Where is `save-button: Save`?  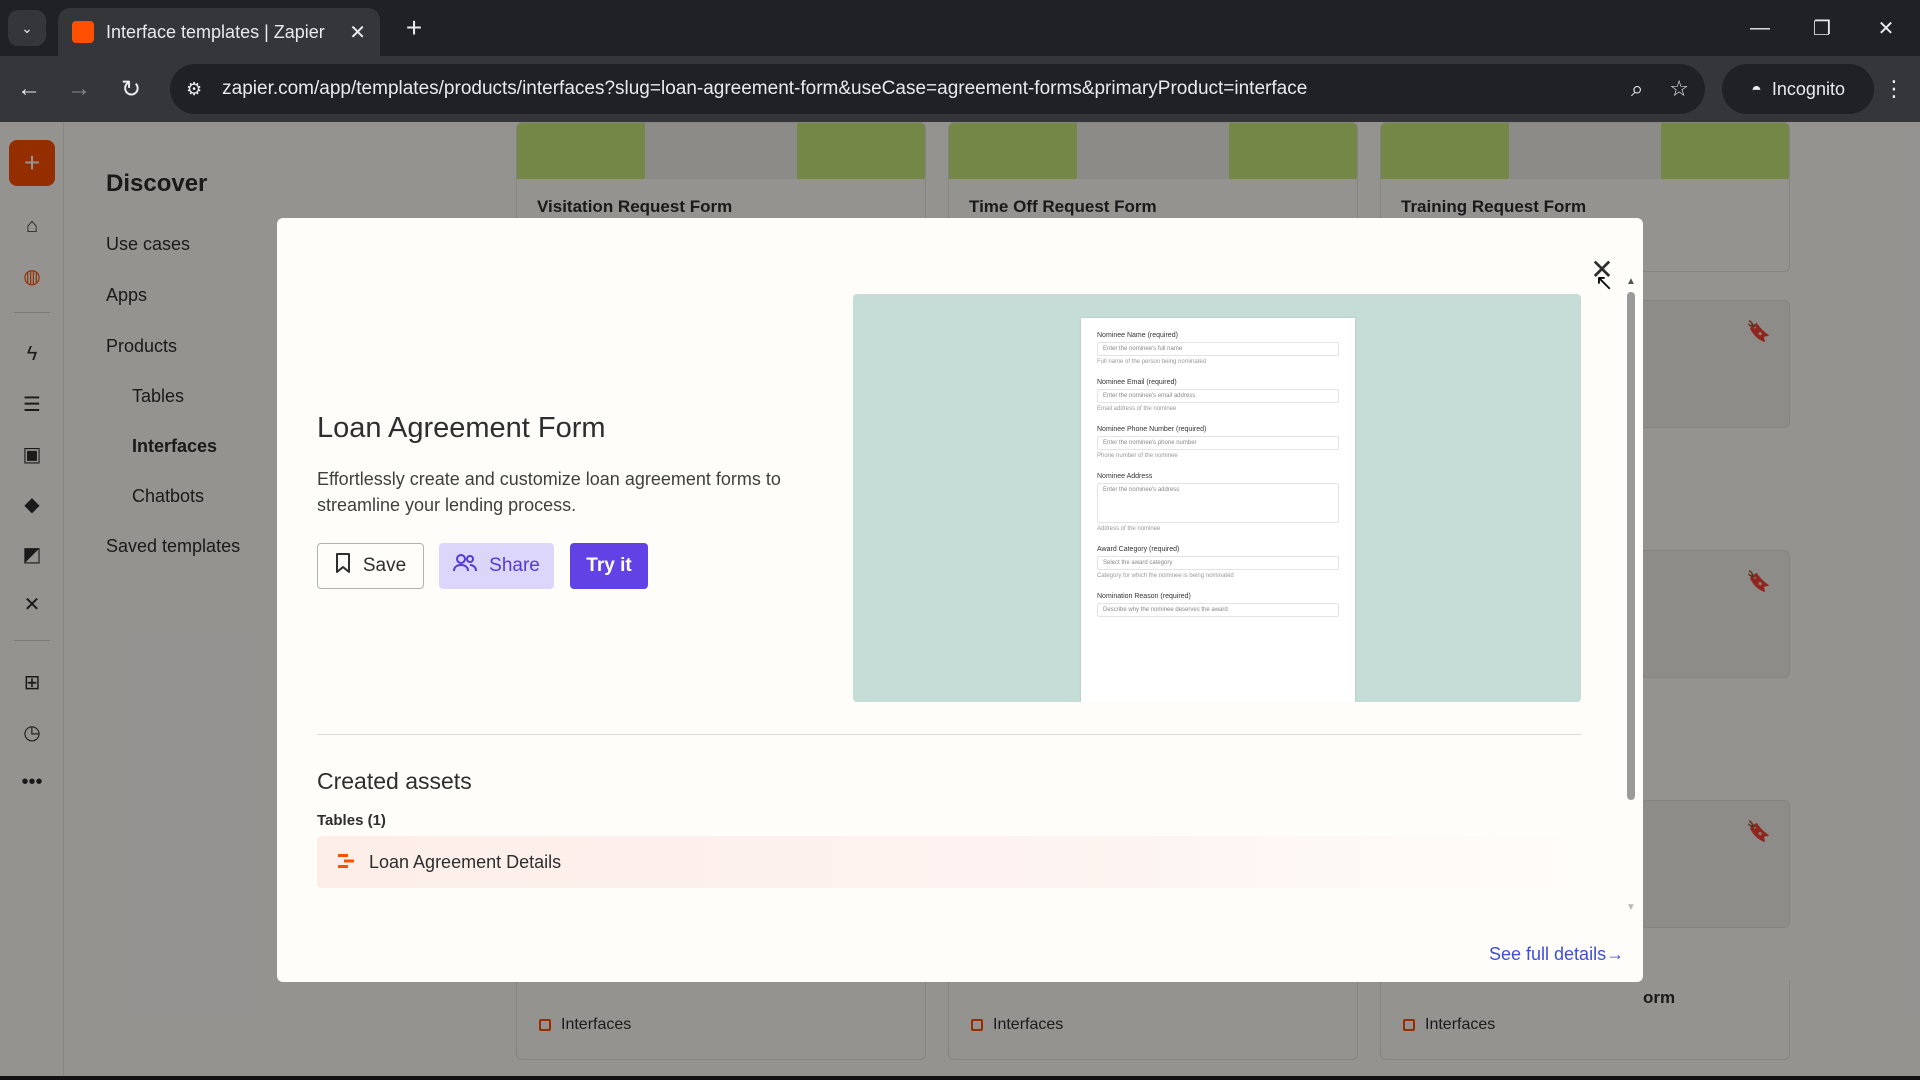 save-button: Save is located at coordinates (370, 566).